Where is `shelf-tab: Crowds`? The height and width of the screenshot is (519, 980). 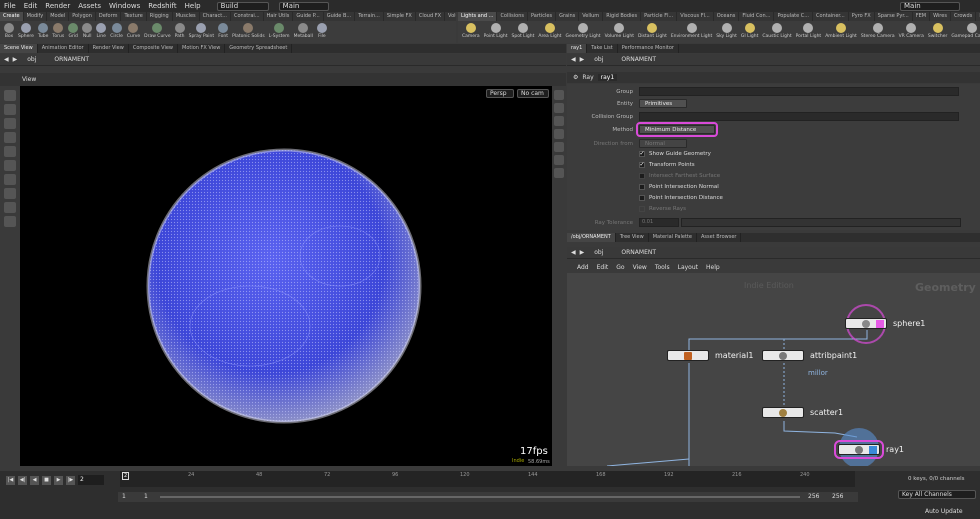 shelf-tab: Crowds is located at coordinates (964, 16).